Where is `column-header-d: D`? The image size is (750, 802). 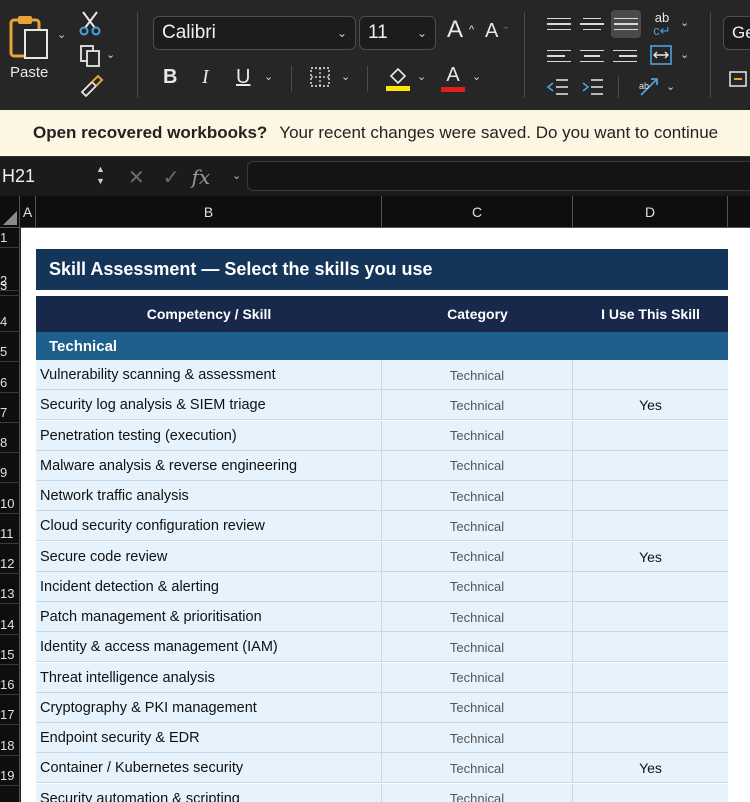 column-header-d: D is located at coordinates (650, 211).